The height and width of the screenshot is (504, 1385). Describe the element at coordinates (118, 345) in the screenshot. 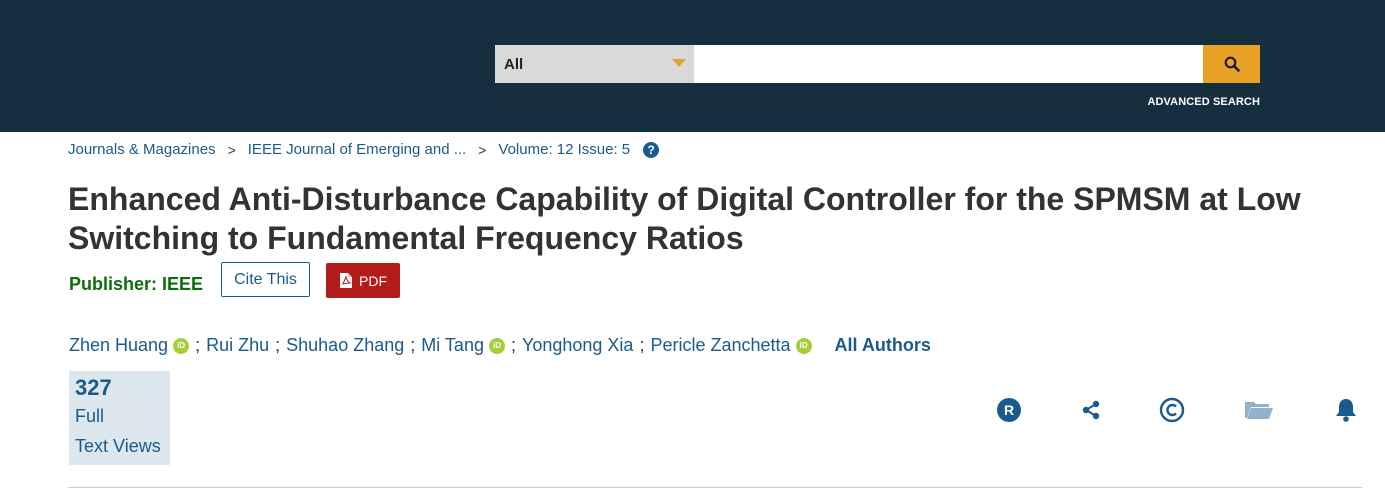

I see `author-link: Zhen Huang` at that location.